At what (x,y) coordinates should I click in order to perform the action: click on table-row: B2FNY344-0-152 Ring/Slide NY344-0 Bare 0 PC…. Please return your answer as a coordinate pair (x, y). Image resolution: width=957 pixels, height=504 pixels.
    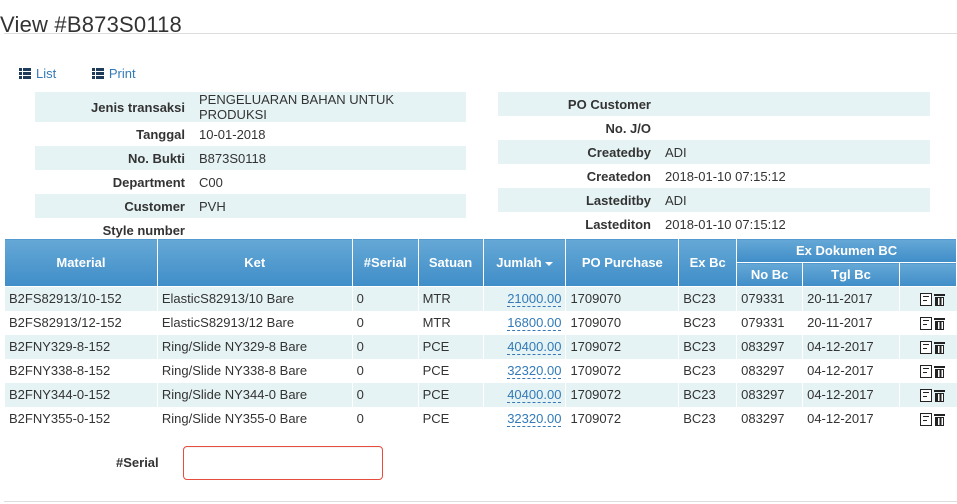
    Looking at the image, I should click on (480, 394).